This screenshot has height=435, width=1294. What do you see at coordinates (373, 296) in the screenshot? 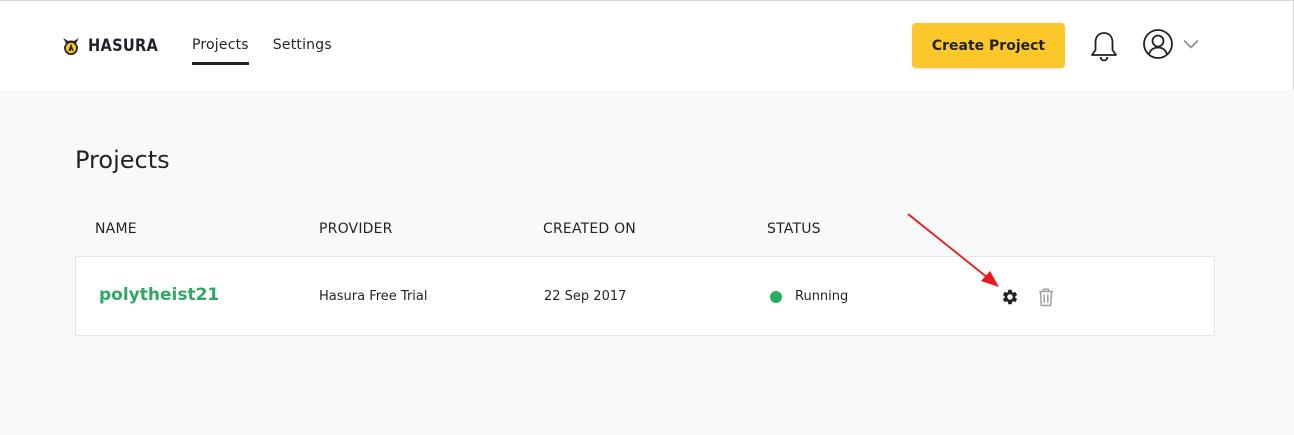
I see `project-provider: Hasura Free Trial` at bounding box center [373, 296].